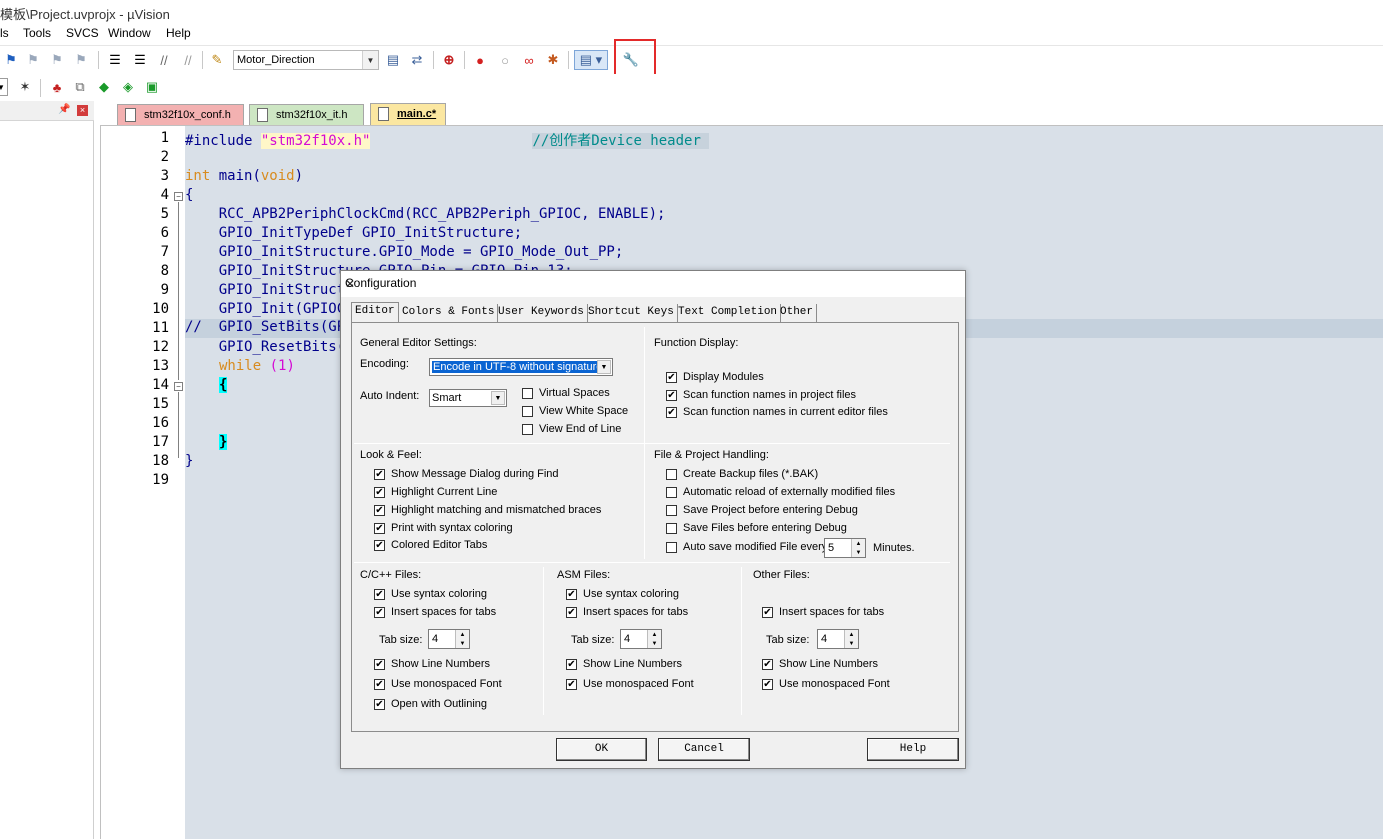 This screenshot has height=839, width=1383. What do you see at coordinates (178, 33) in the screenshot?
I see `menu-help: Help` at bounding box center [178, 33].